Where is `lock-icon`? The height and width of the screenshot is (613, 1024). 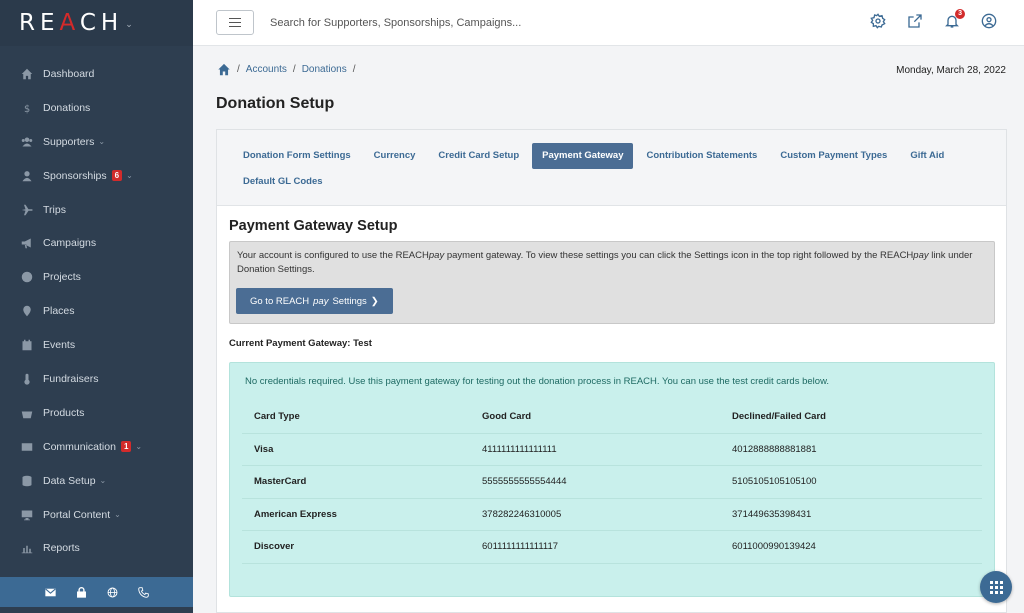 lock-icon is located at coordinates (81, 592).